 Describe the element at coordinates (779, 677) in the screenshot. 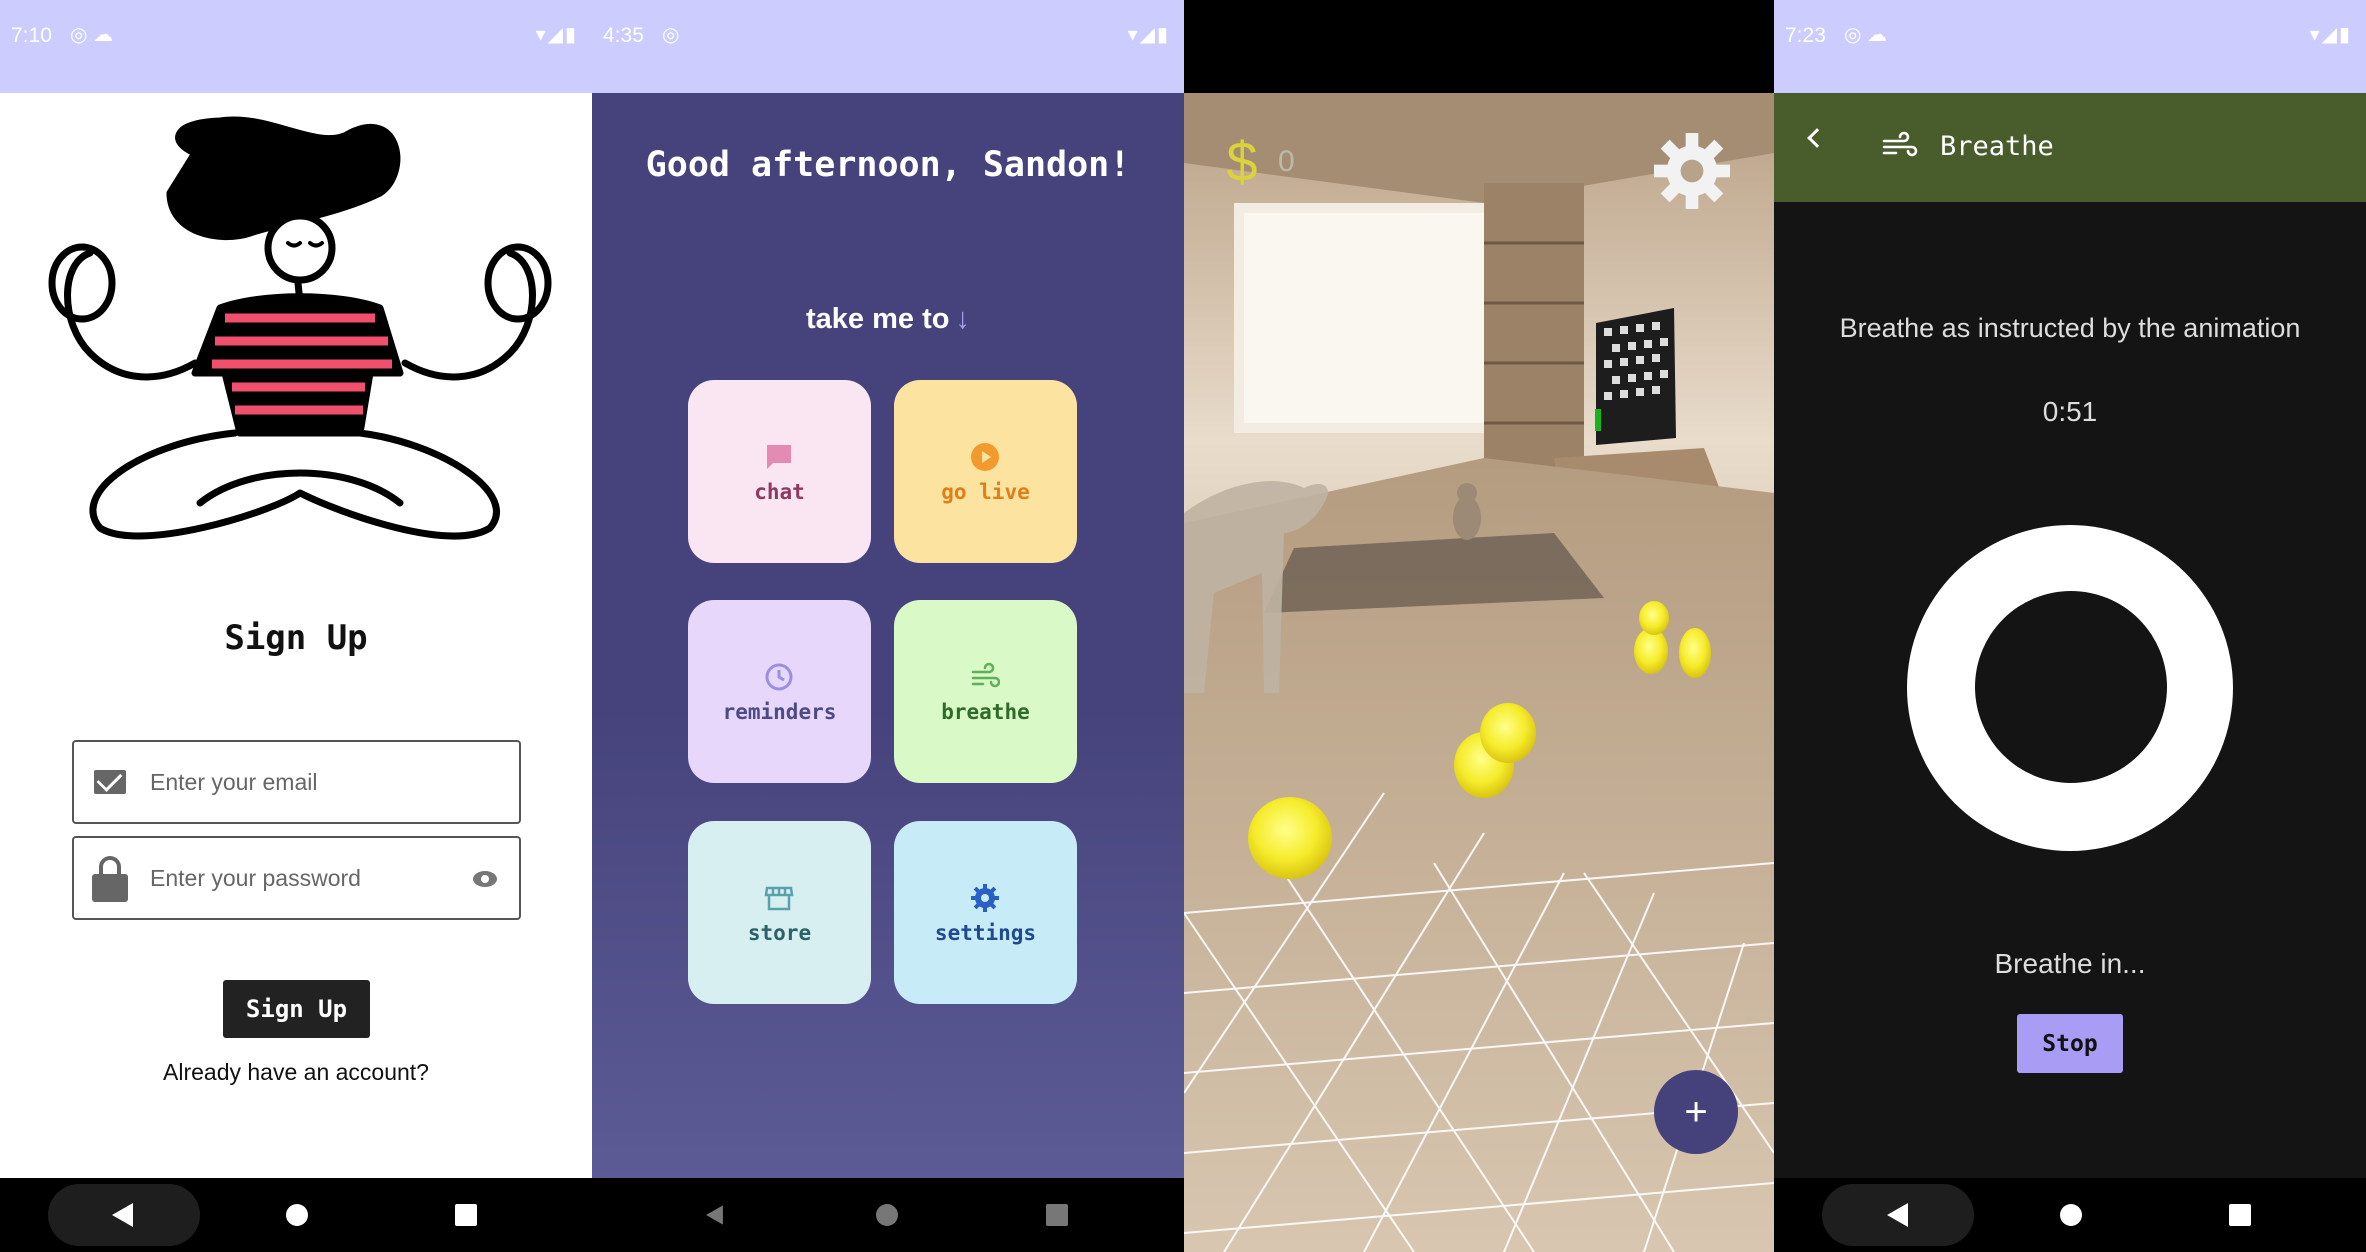

I see `clock-icon` at that location.